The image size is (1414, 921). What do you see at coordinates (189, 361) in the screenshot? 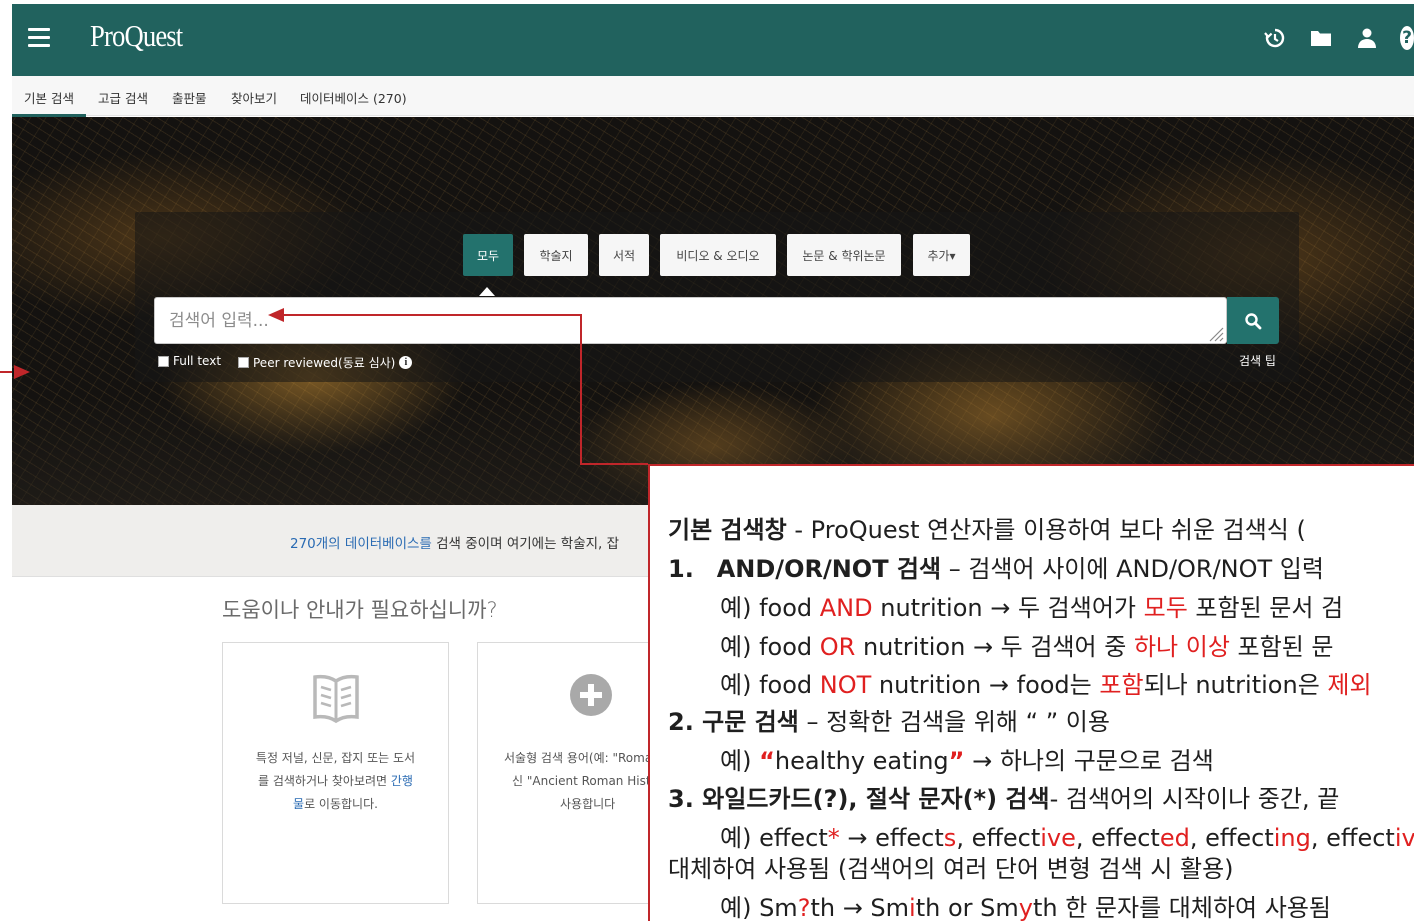
I see `full-text-checkbox: Full text` at bounding box center [189, 361].